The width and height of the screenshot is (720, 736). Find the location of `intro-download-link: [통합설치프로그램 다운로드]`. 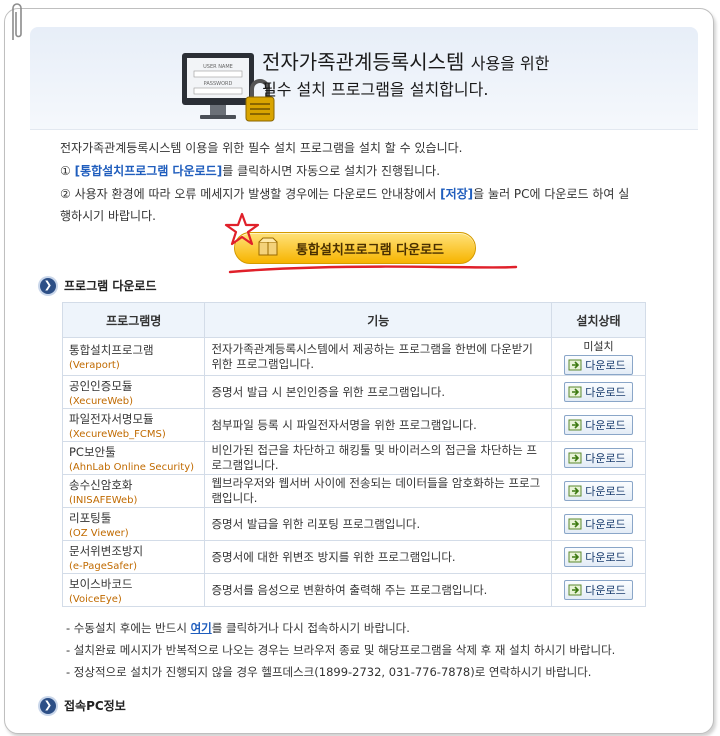

intro-download-link: [통합설치프로그램 다운로드] is located at coordinates (149, 171).